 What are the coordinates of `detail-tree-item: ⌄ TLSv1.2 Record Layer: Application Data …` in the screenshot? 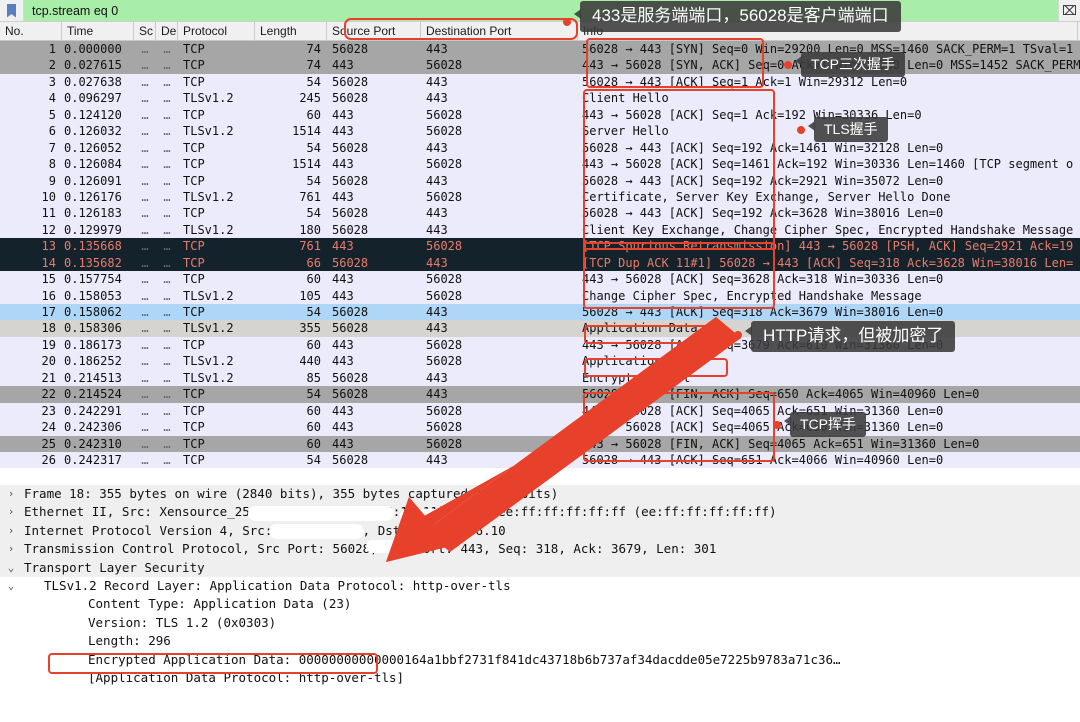 It's located at (540, 586).